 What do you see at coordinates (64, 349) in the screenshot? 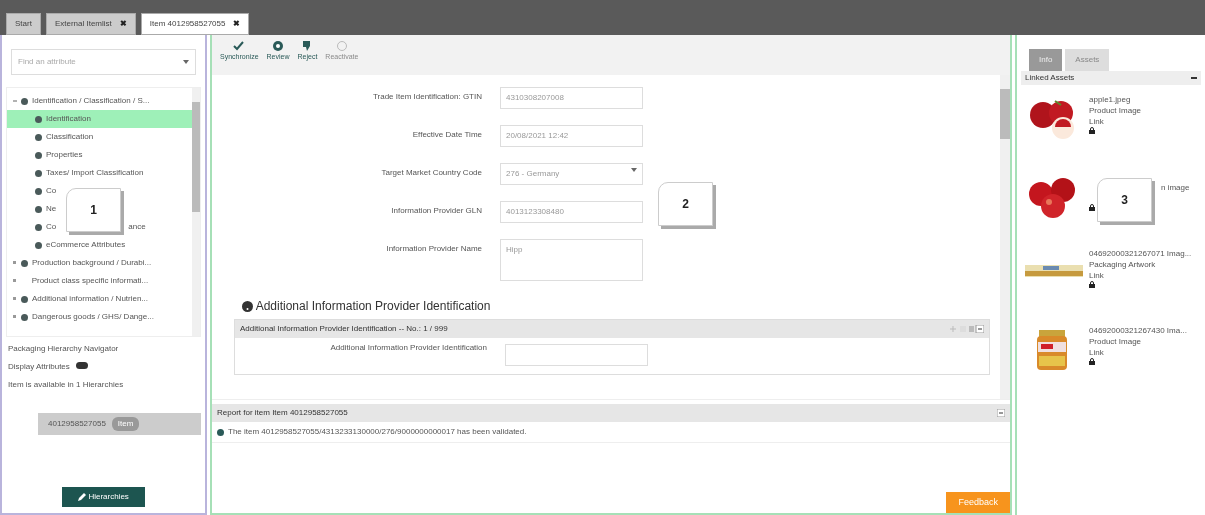
I see `section-title: Packaging Hierarchy Navigator` at bounding box center [64, 349].